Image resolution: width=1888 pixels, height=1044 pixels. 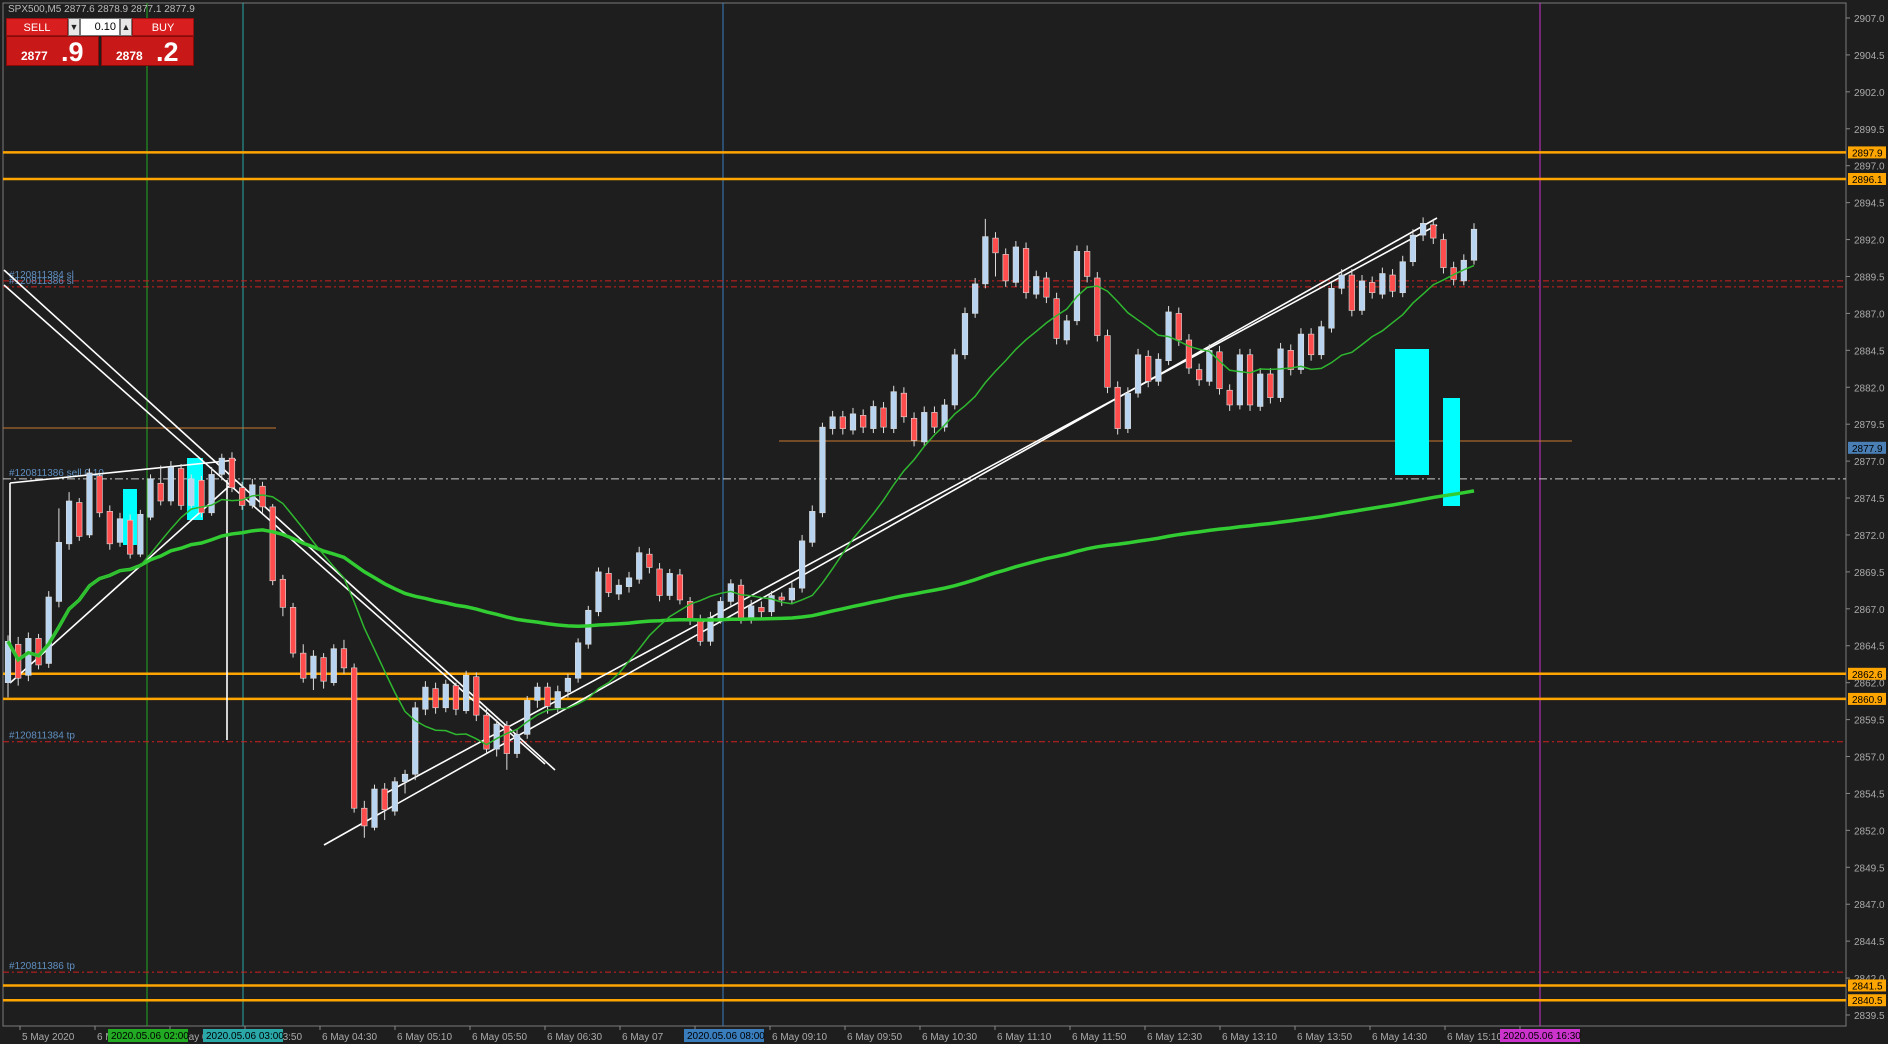 I want to click on buy-button: BUY, so click(x=163, y=27).